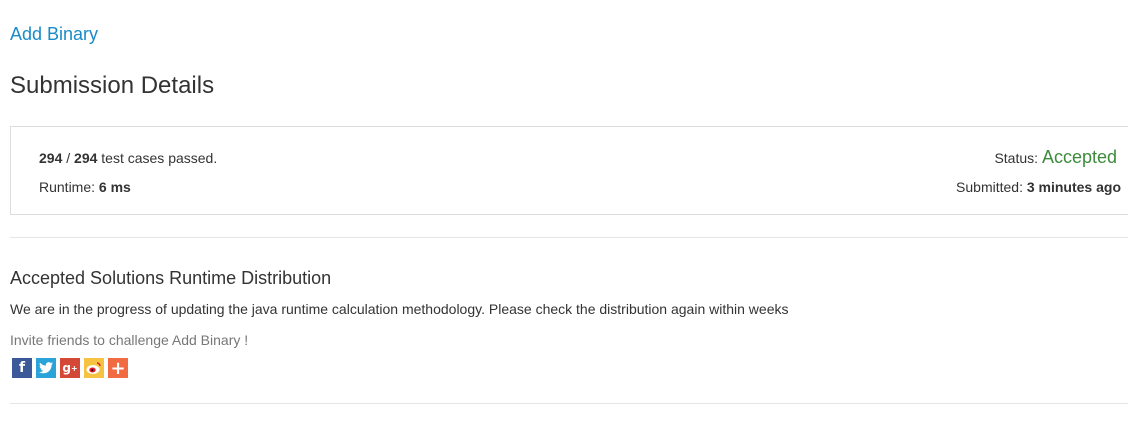 The width and height of the screenshot is (1128, 432). What do you see at coordinates (86, 158) in the screenshot?
I see `total-count: 294` at bounding box center [86, 158].